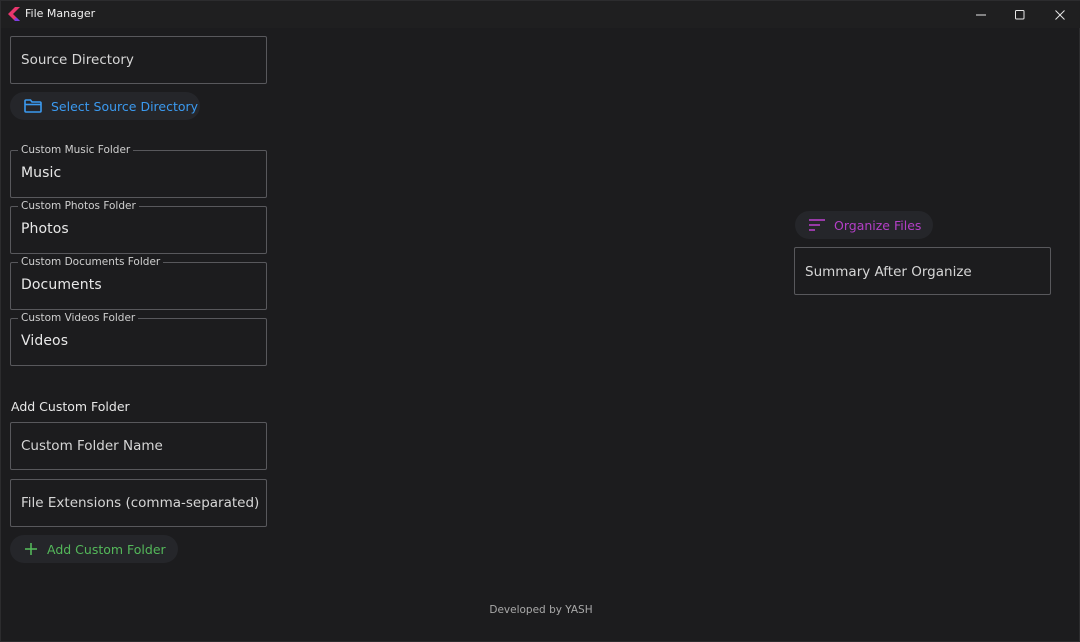 The height and width of the screenshot is (642, 1080). What do you see at coordinates (77, 60) in the screenshot?
I see `source-directory-placeholder: Source Directory` at bounding box center [77, 60].